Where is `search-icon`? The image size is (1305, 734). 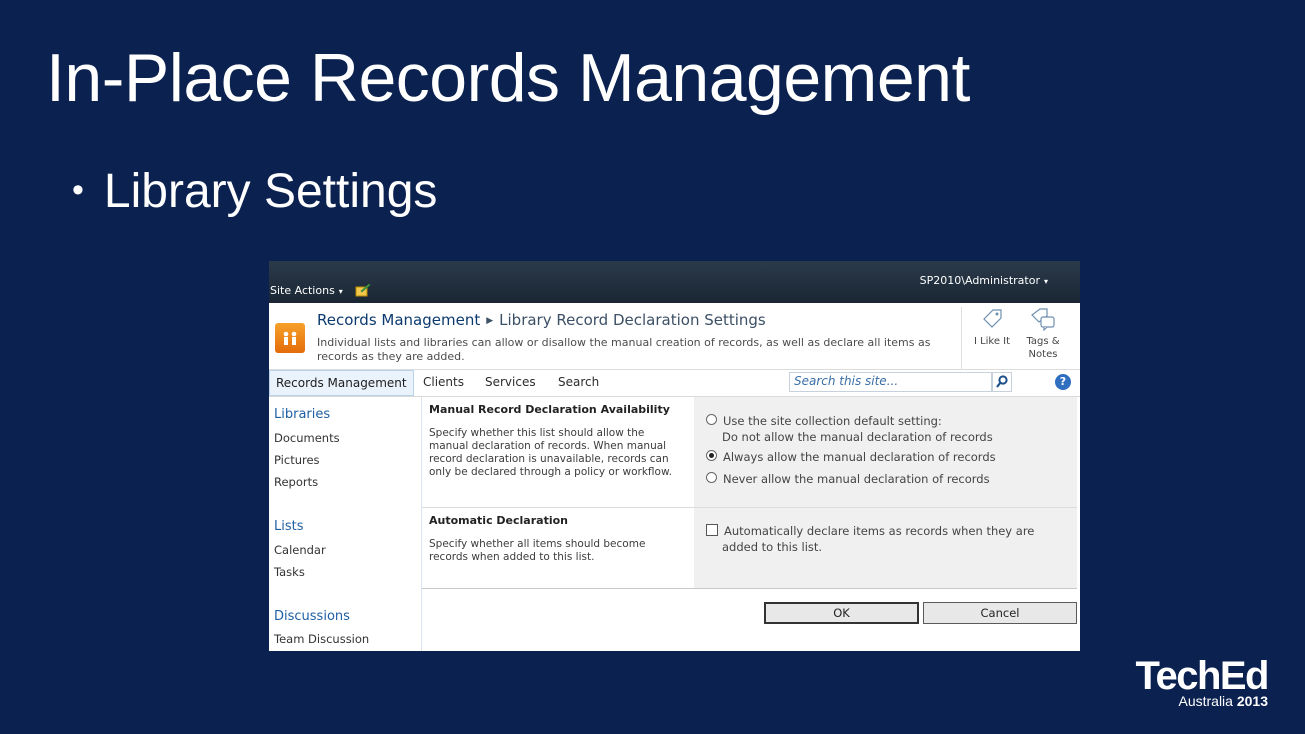
search-icon is located at coordinates (1002, 381).